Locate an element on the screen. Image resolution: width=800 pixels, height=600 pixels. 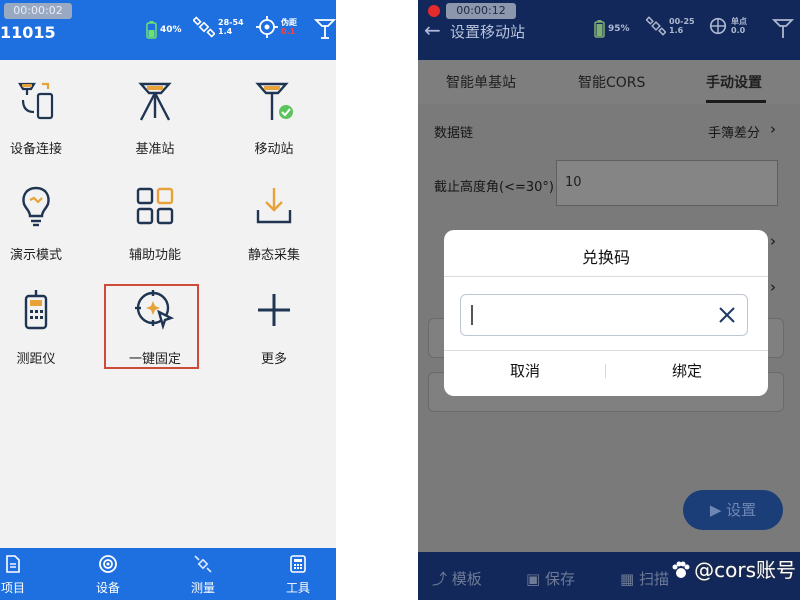
highlight-box is located at coordinates (151, 326).